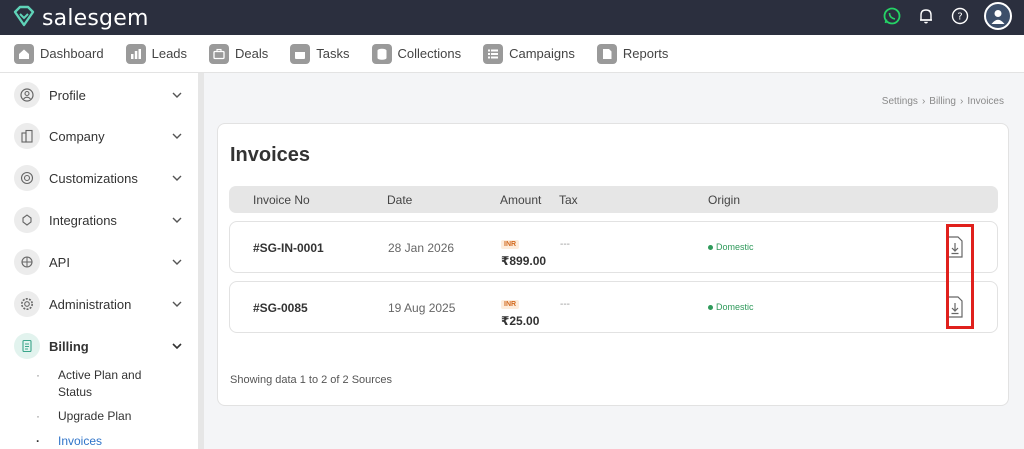 The width and height of the screenshot is (1024, 449). What do you see at coordinates (520, 321) in the screenshot?
I see `amount-value: ₹25.00` at bounding box center [520, 321].